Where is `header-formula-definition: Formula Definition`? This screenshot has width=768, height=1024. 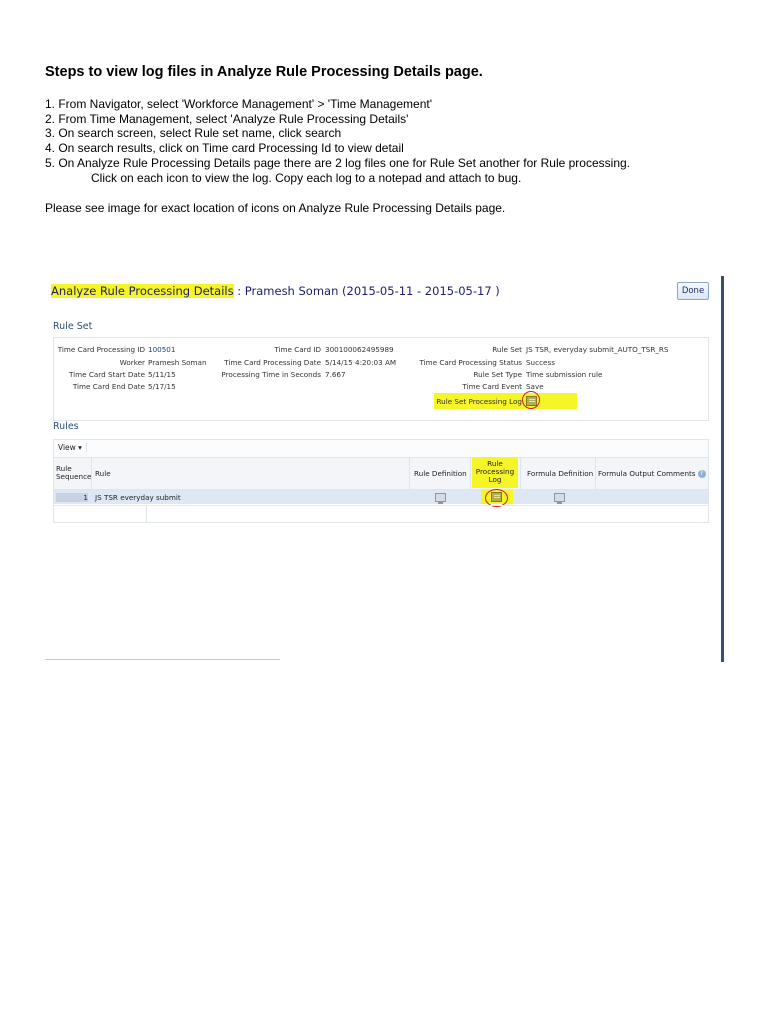 header-formula-definition: Formula Definition is located at coordinates (560, 474).